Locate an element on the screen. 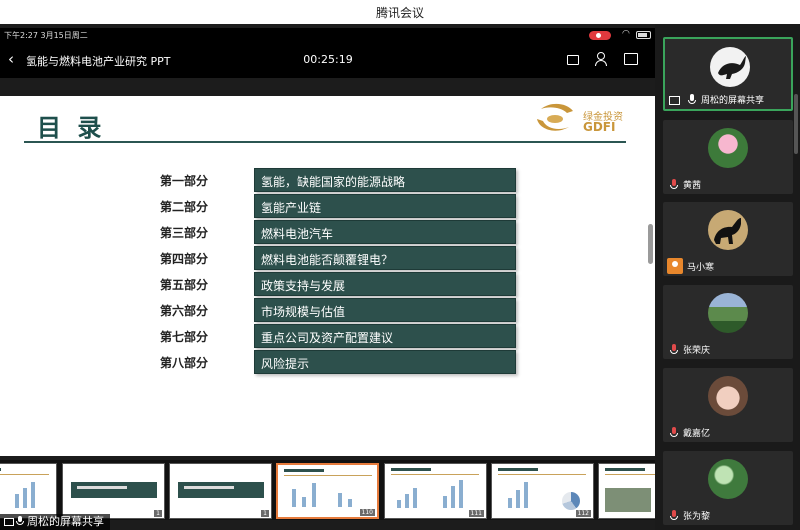 Image resolution: width=800 pixels, height=530 pixels. toc-title-box: 燃料电池汽车 is located at coordinates (385, 232).